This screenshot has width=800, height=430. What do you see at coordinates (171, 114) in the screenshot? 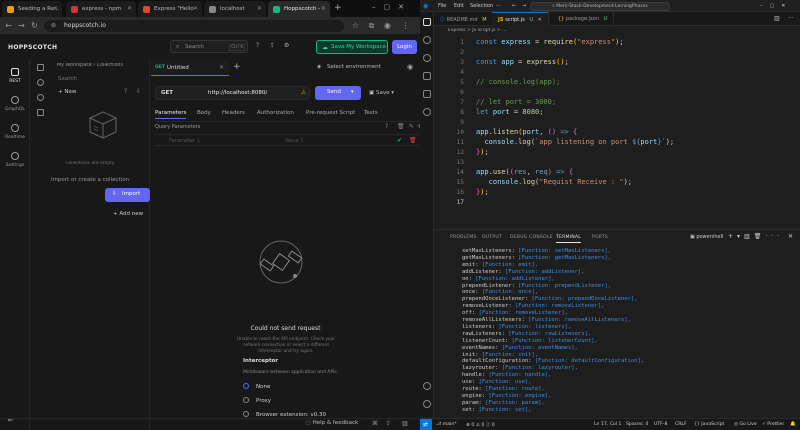
I see `tab-parameters: Parameters` at bounding box center [171, 114].